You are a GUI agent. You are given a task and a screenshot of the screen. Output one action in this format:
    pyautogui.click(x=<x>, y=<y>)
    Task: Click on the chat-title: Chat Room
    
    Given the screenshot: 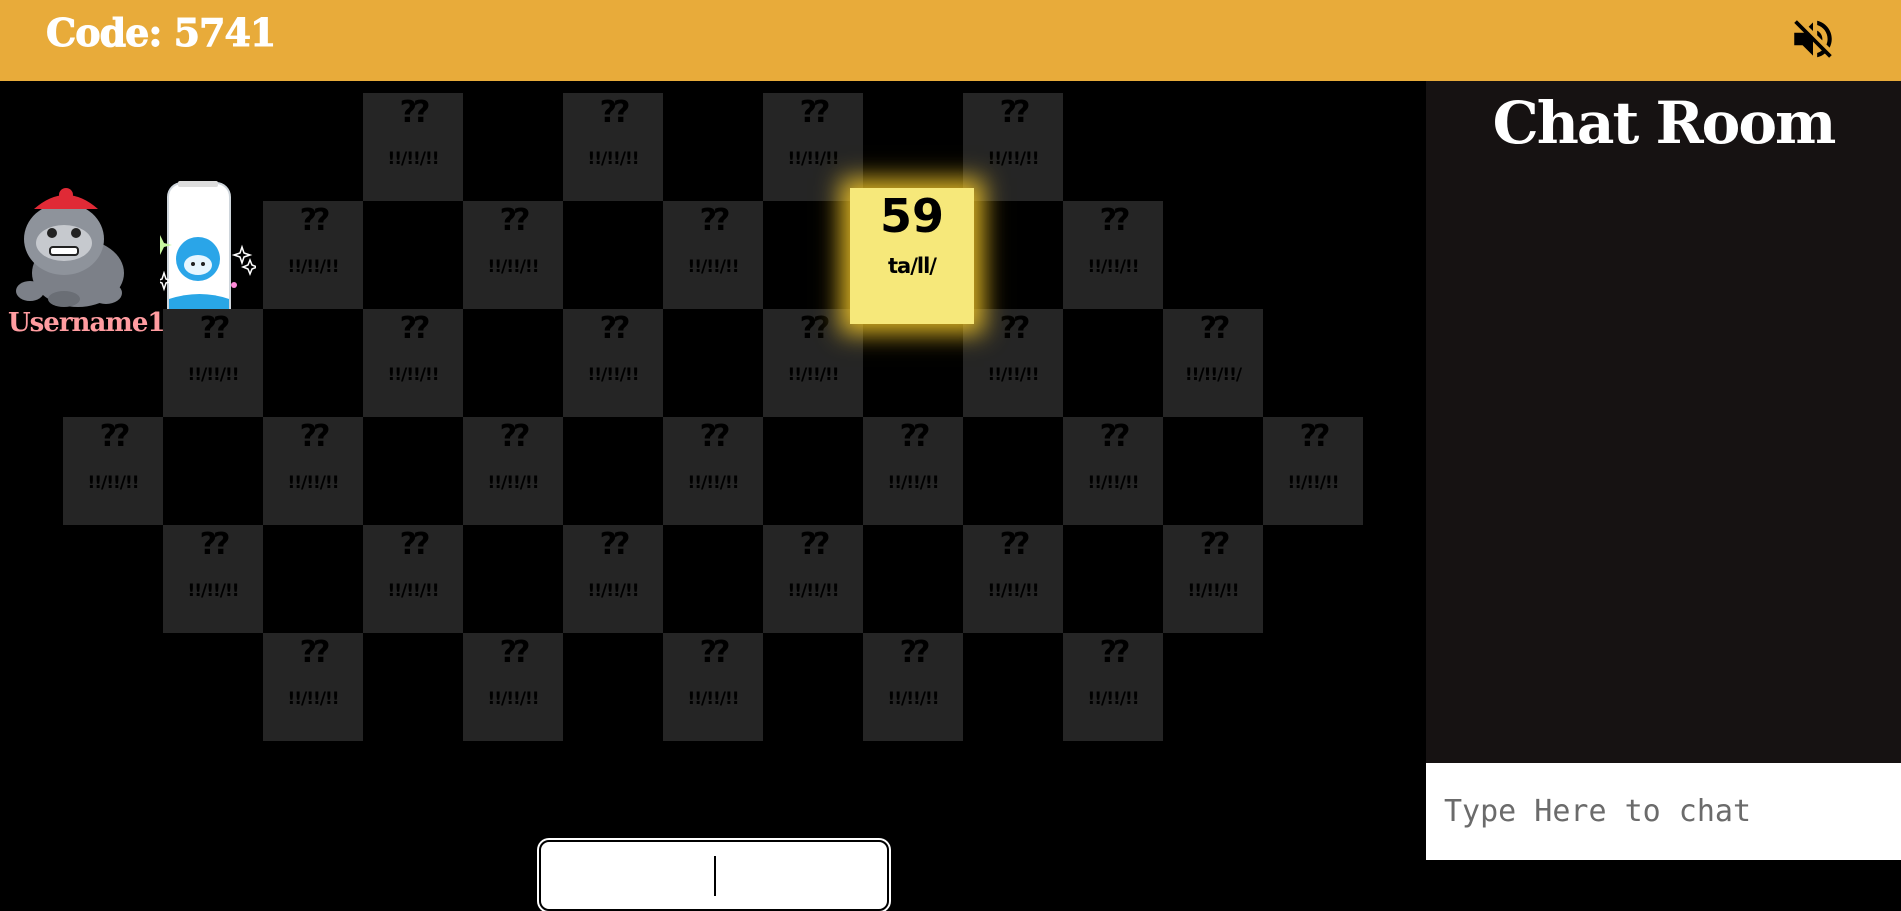 What is the action you would take?
    pyautogui.click(x=1664, y=123)
    